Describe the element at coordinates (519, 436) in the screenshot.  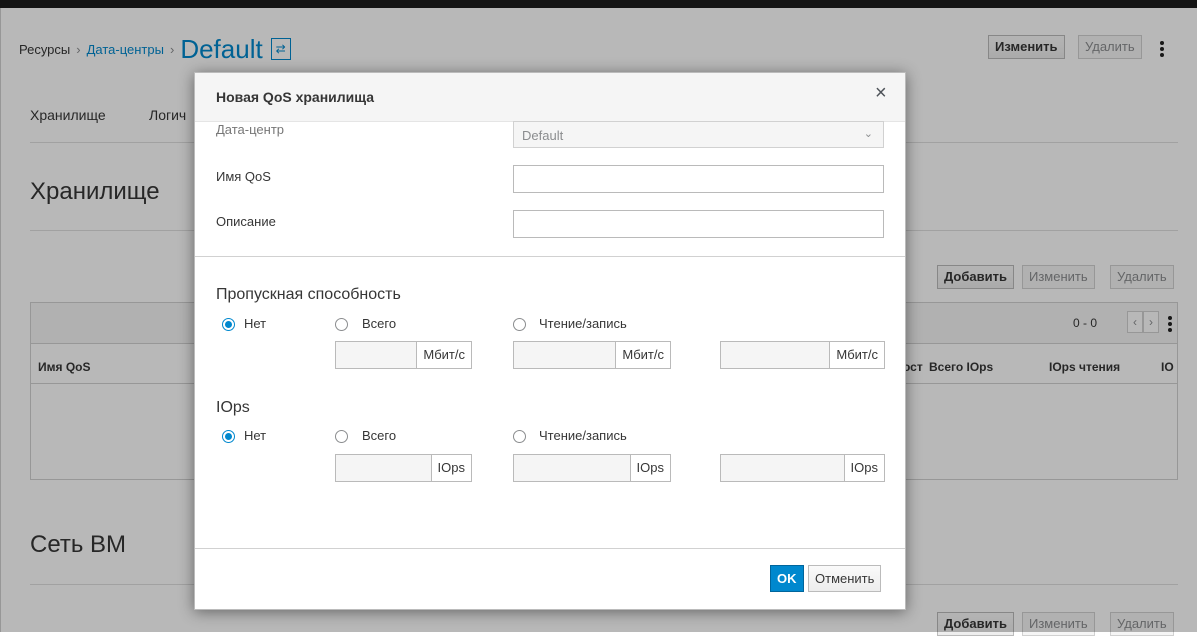
I see `iops-rw-radio` at that location.